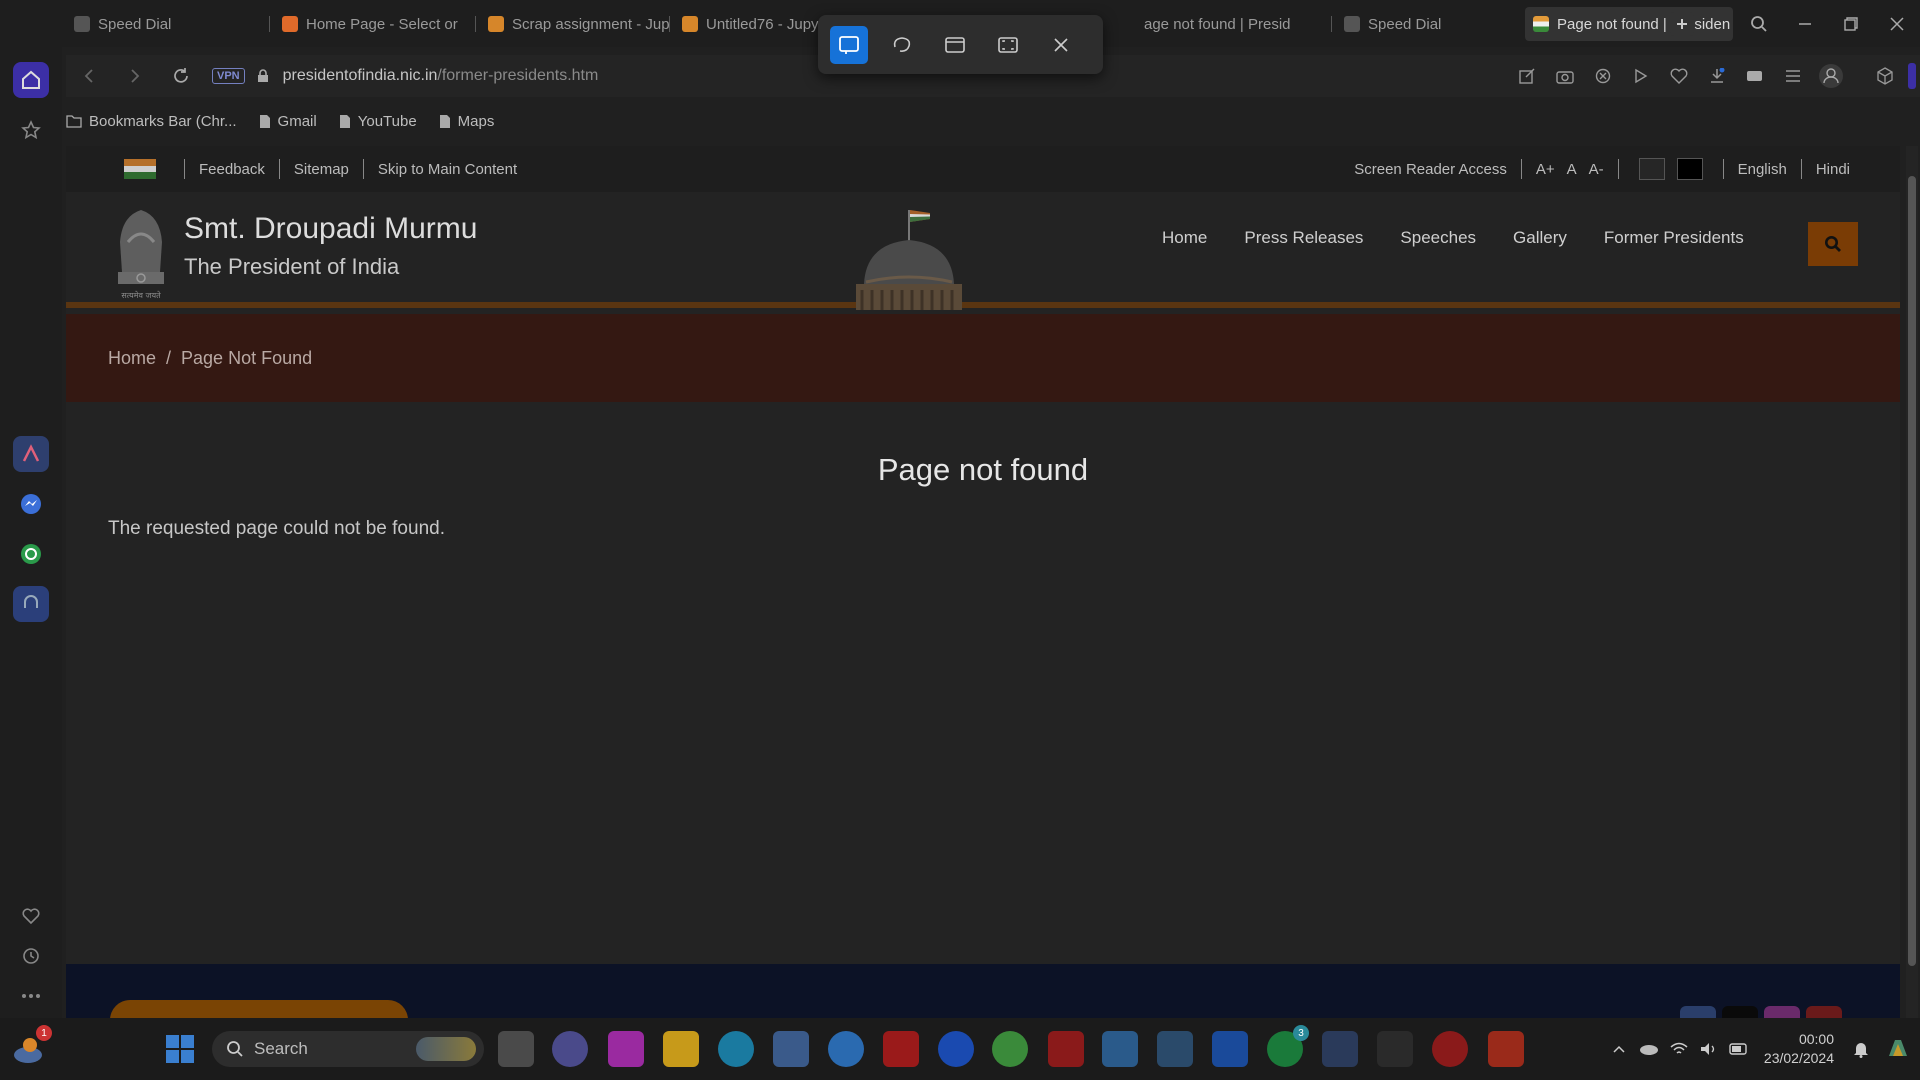  Describe the element at coordinates (1679, 76) in the screenshot. I see `favorite-icon` at that location.